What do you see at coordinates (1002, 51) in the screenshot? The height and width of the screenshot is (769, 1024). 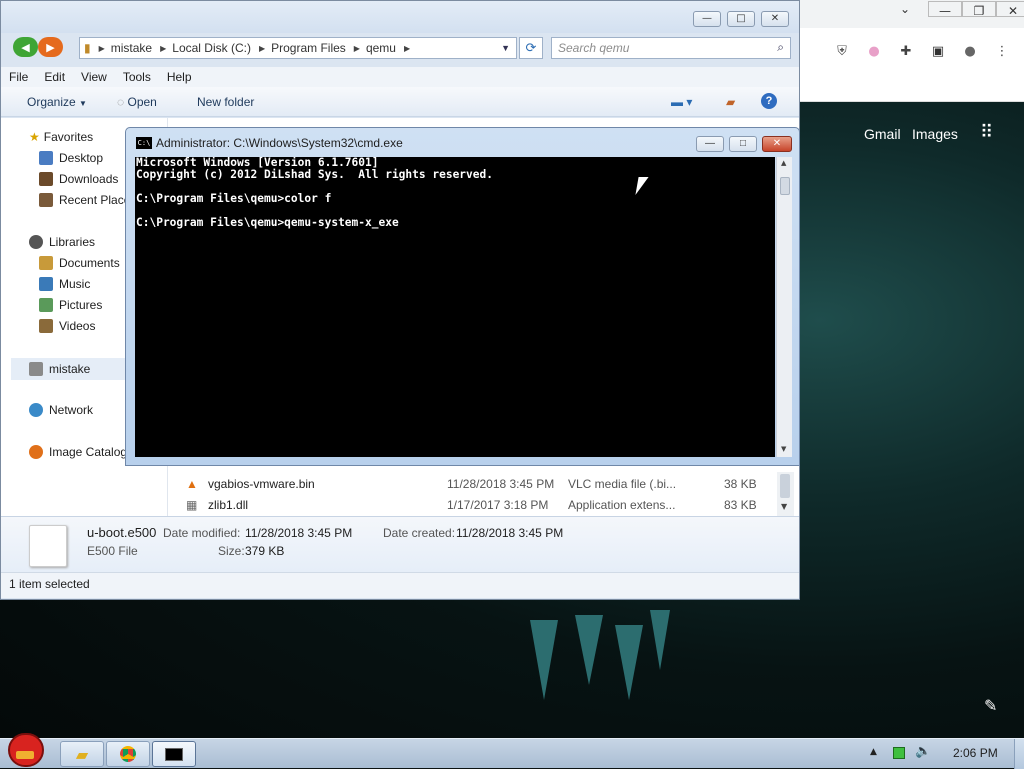 I see `chrome-menu-icon: ⋮` at bounding box center [1002, 51].